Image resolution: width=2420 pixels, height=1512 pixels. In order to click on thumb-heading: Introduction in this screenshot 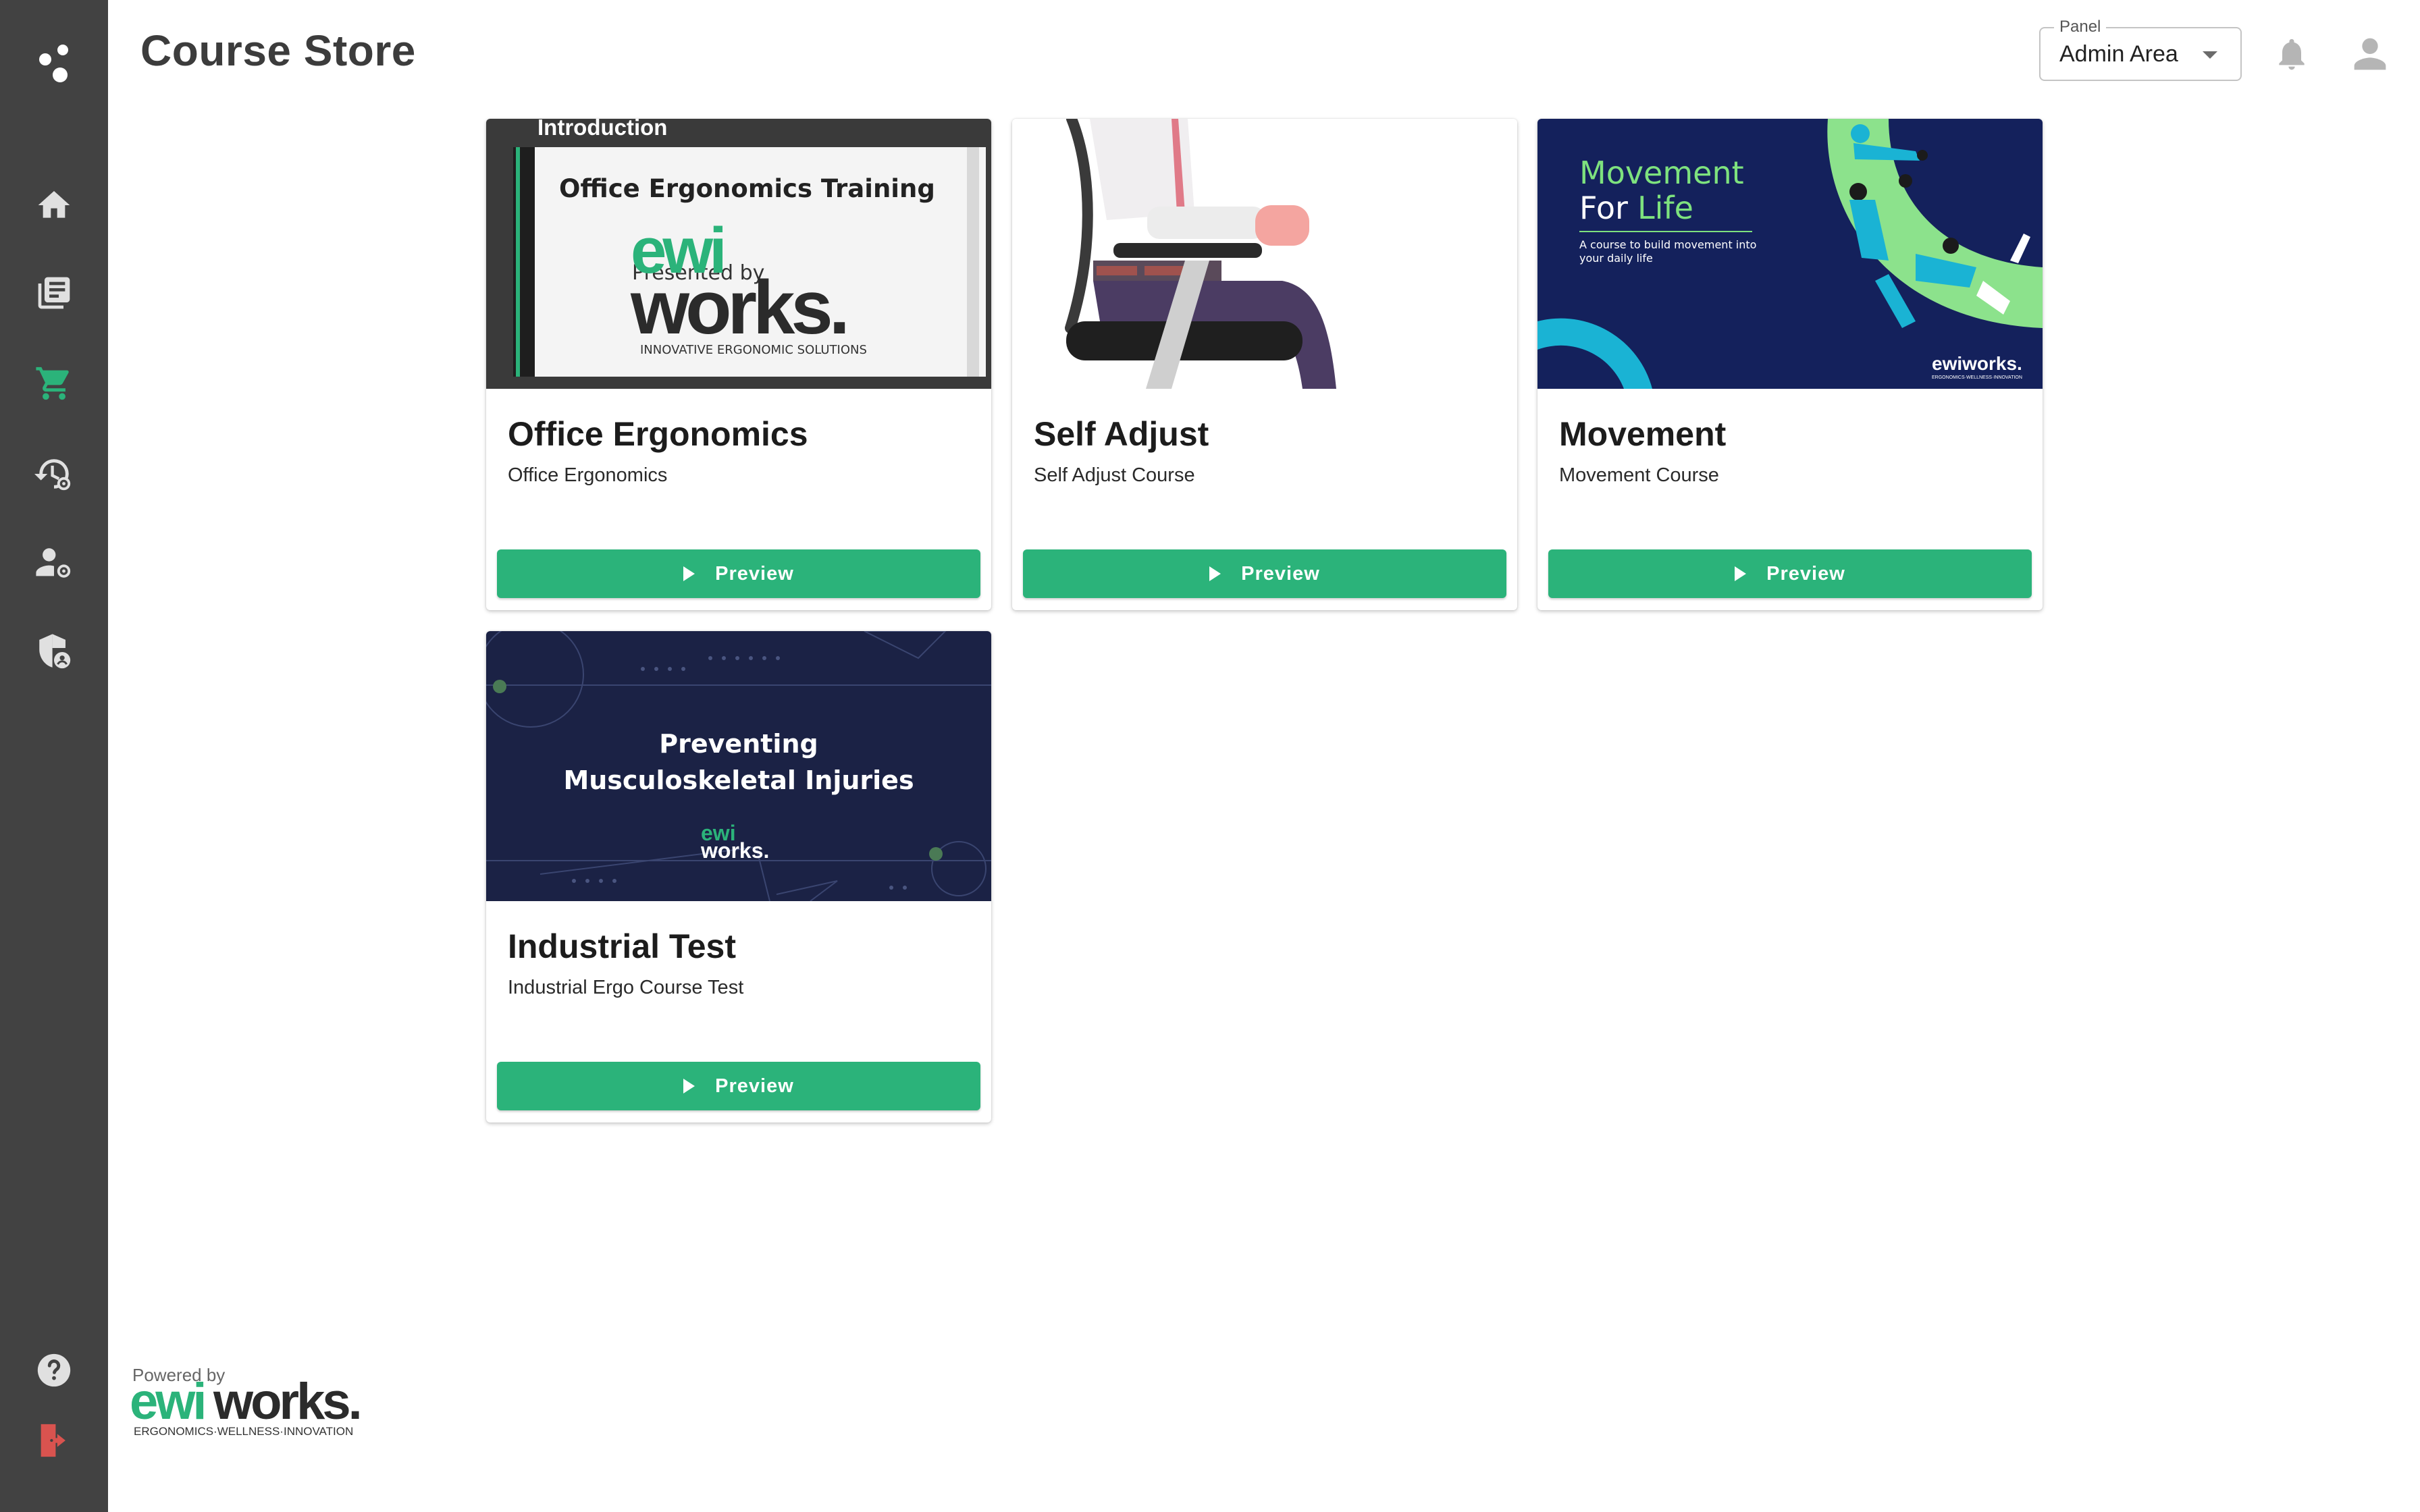, I will do `click(602, 129)`.